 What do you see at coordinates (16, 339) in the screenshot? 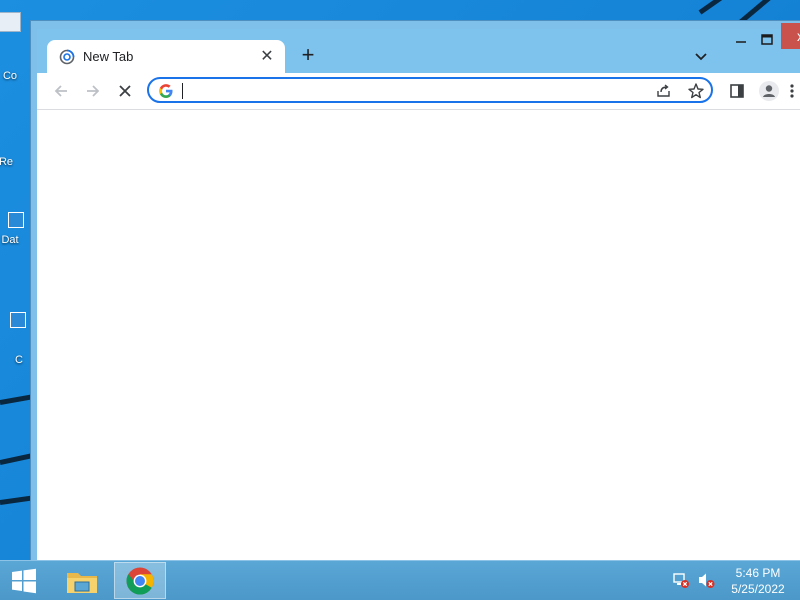
I see `desktop-icon: C` at bounding box center [16, 339].